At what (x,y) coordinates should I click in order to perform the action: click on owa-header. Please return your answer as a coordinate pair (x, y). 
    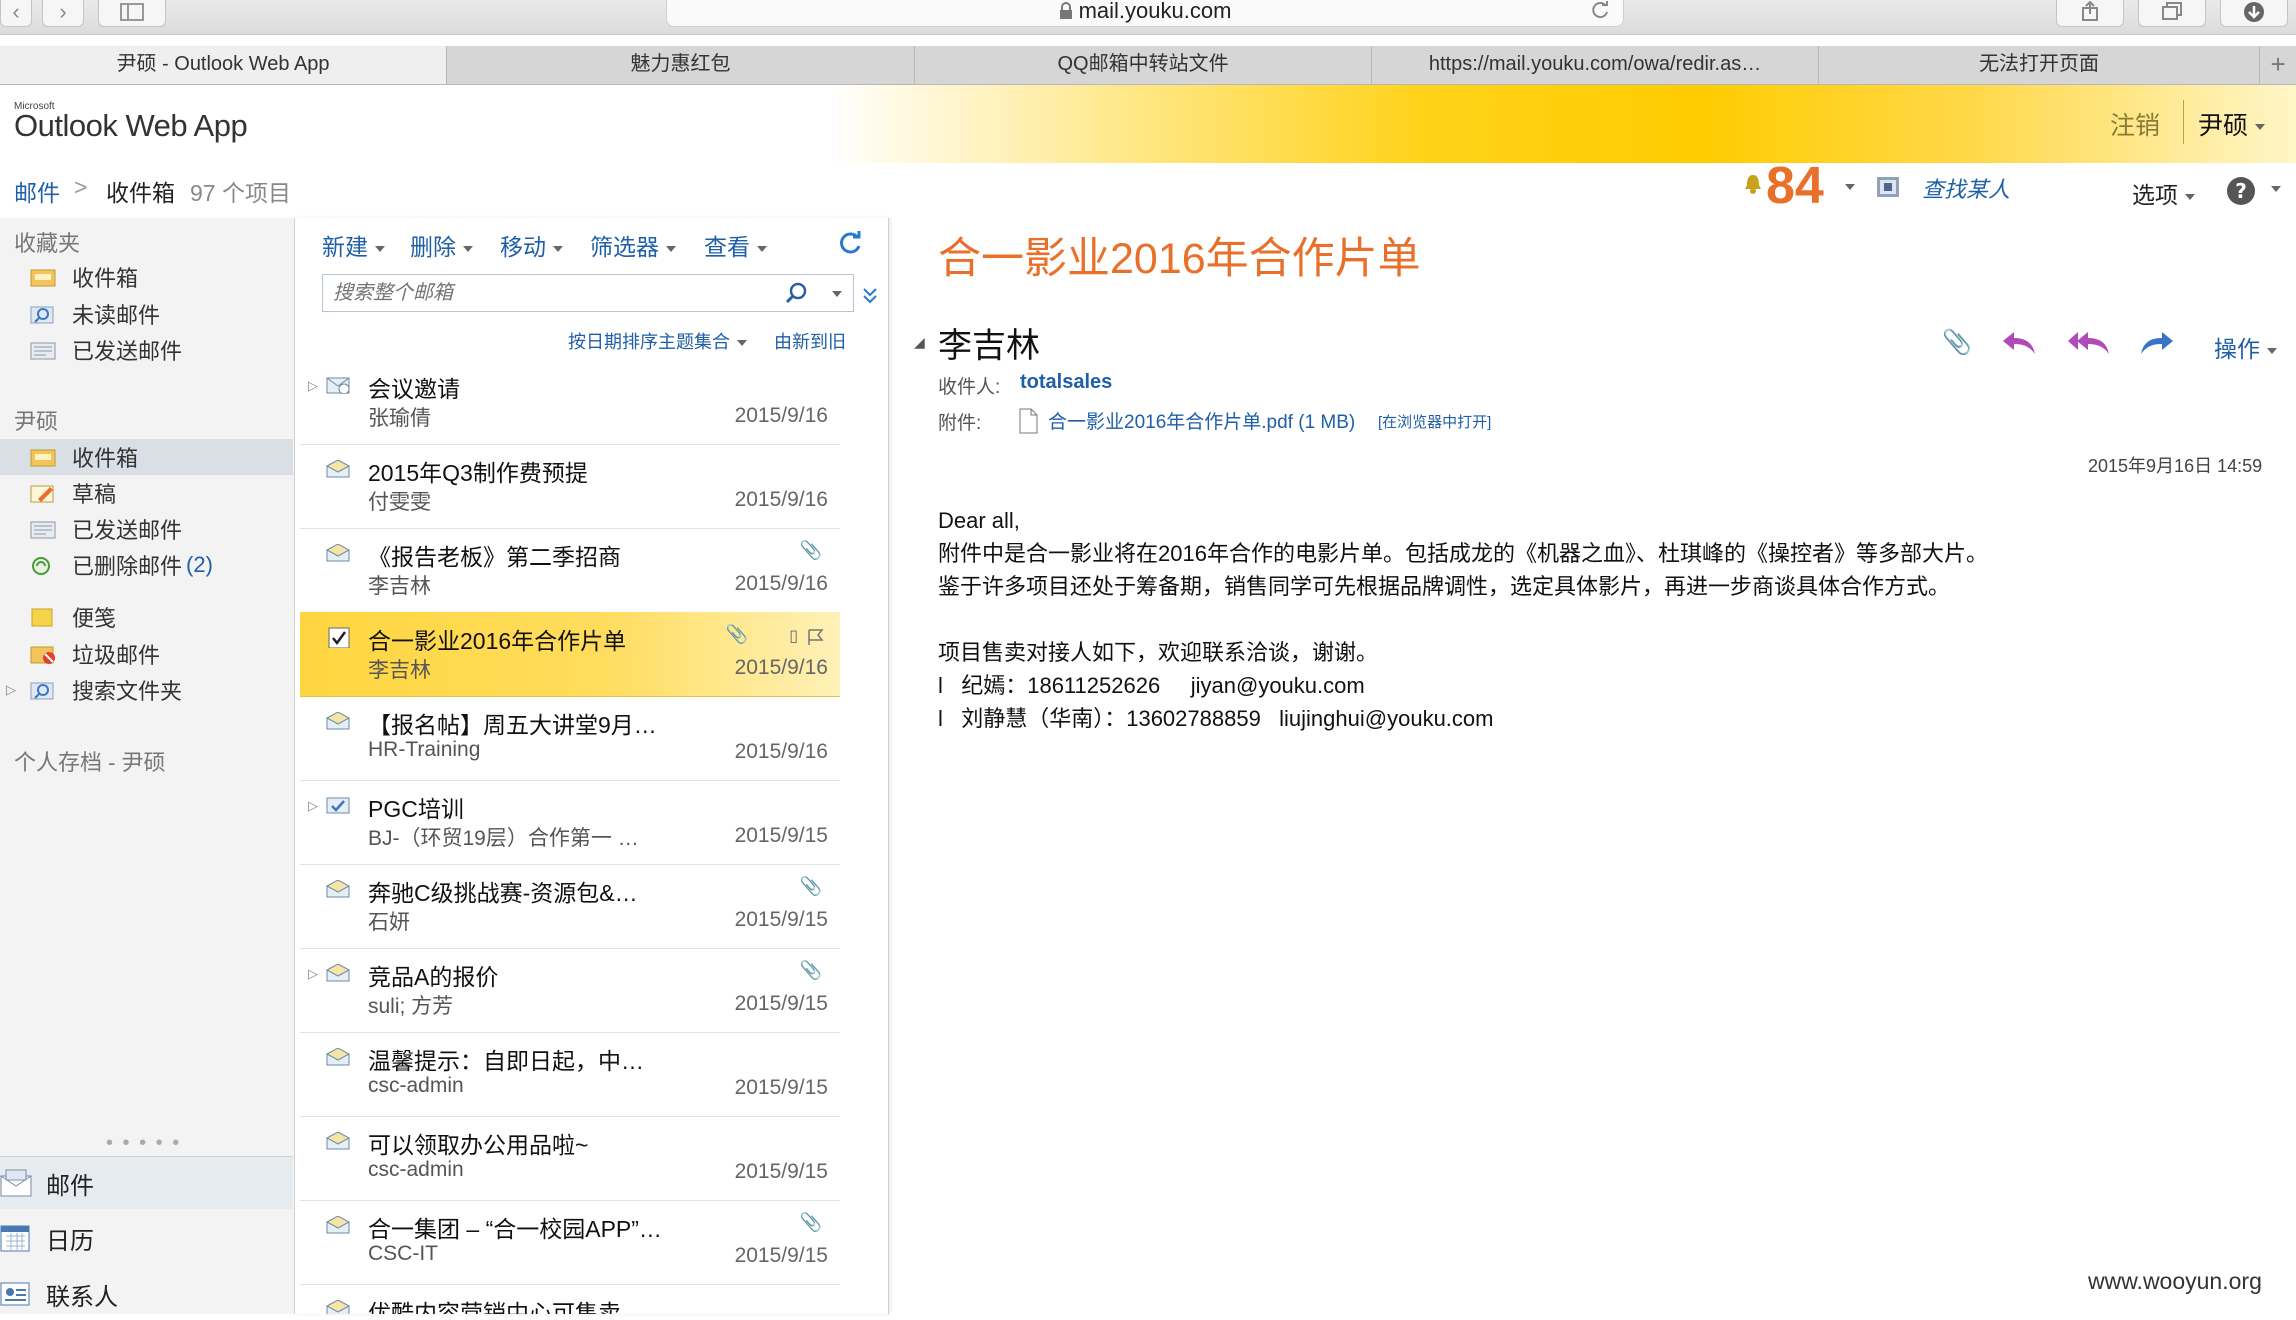
    Looking at the image, I should click on (1148, 124).